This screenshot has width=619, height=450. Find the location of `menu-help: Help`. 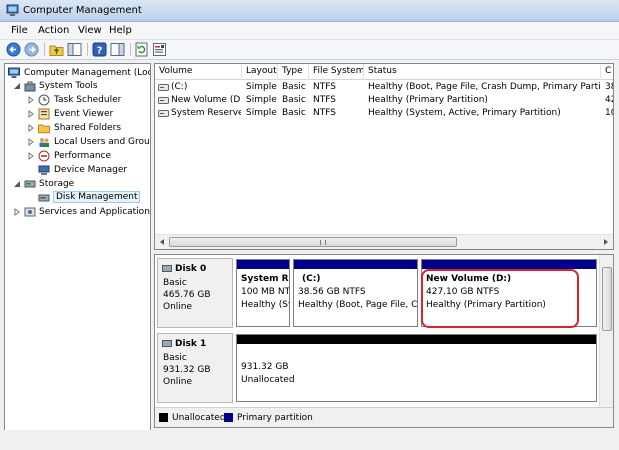

menu-help: Help is located at coordinates (120, 30).